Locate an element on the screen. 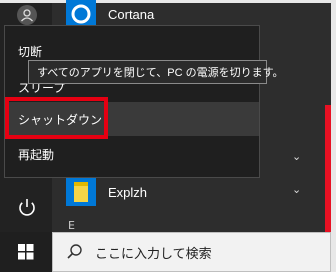  start-button is located at coordinates (26, 252).